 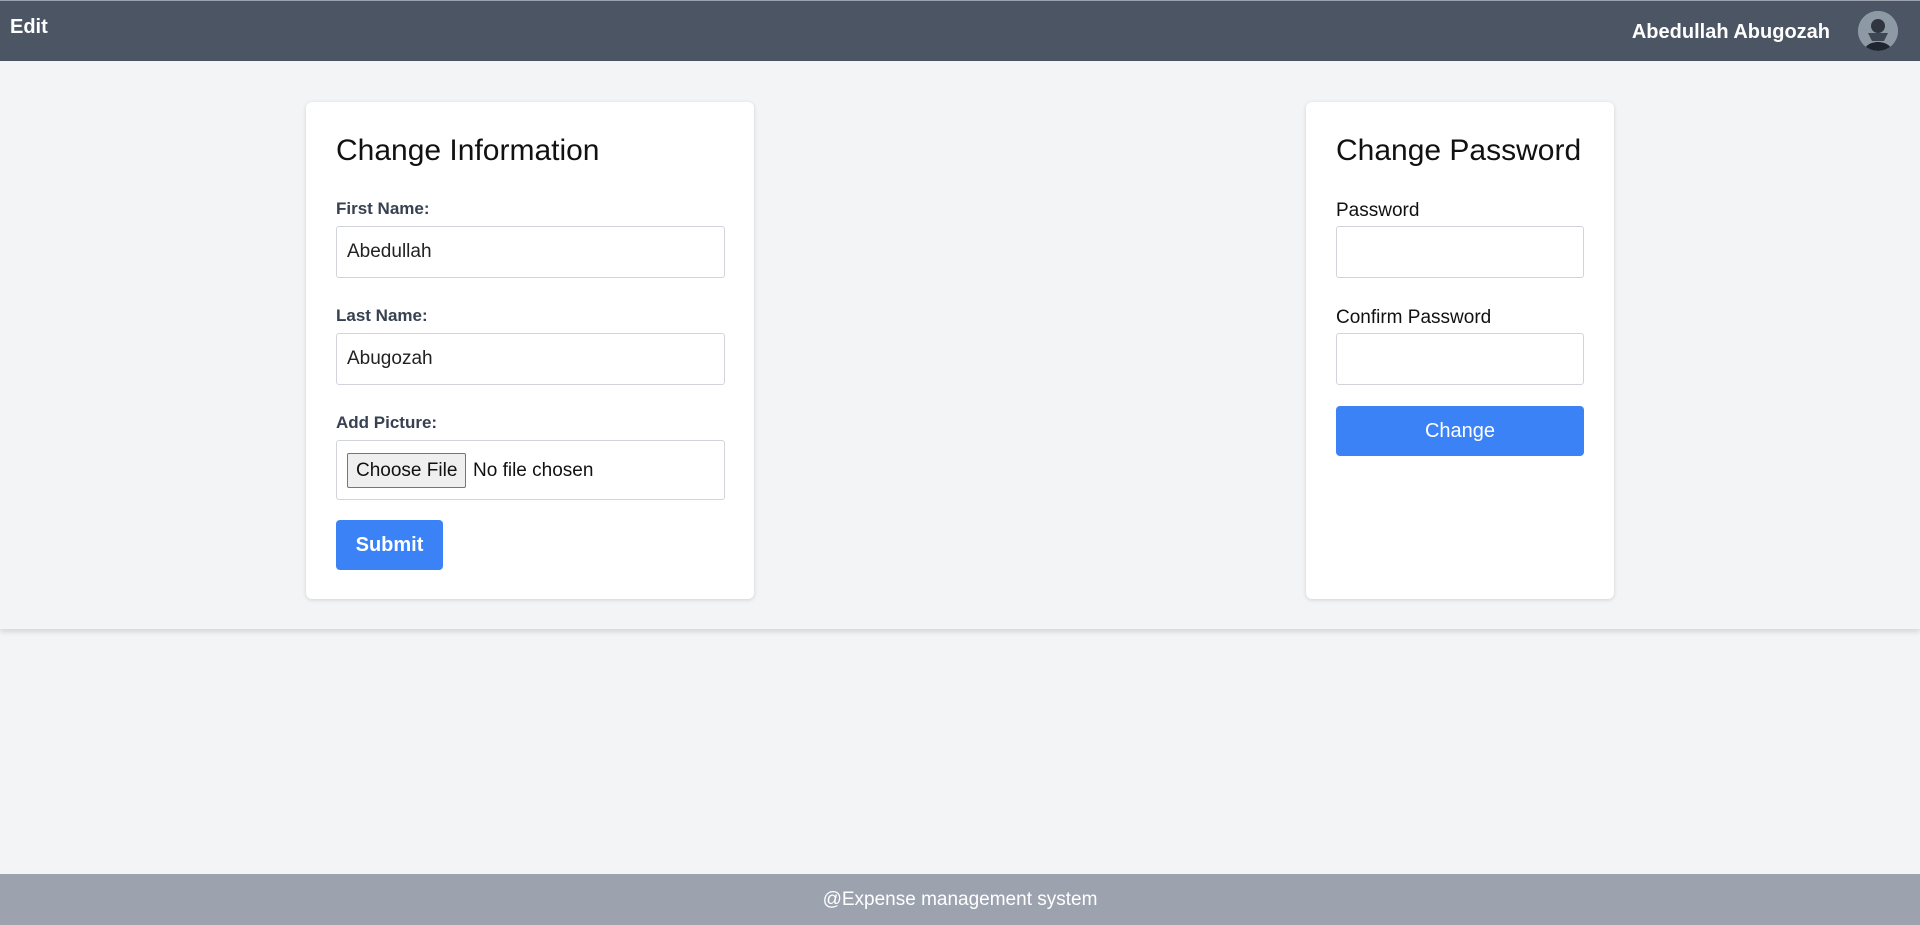 What do you see at coordinates (530, 359) in the screenshot?
I see `last-name-input` at bounding box center [530, 359].